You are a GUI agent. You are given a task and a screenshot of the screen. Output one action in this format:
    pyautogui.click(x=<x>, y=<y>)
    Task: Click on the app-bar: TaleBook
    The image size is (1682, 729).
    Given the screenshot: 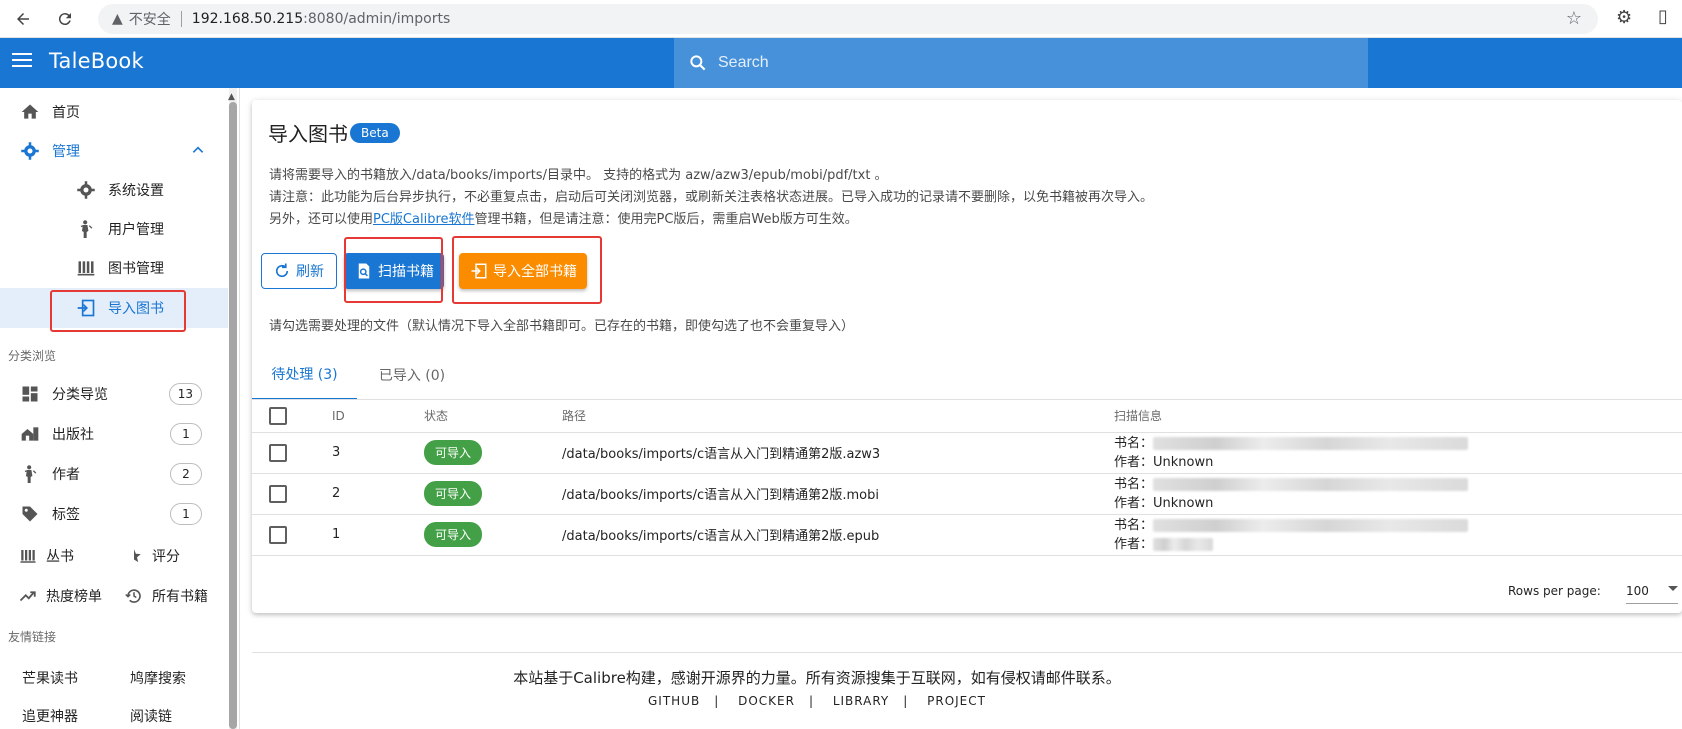 What is the action you would take?
    pyautogui.click(x=841, y=63)
    